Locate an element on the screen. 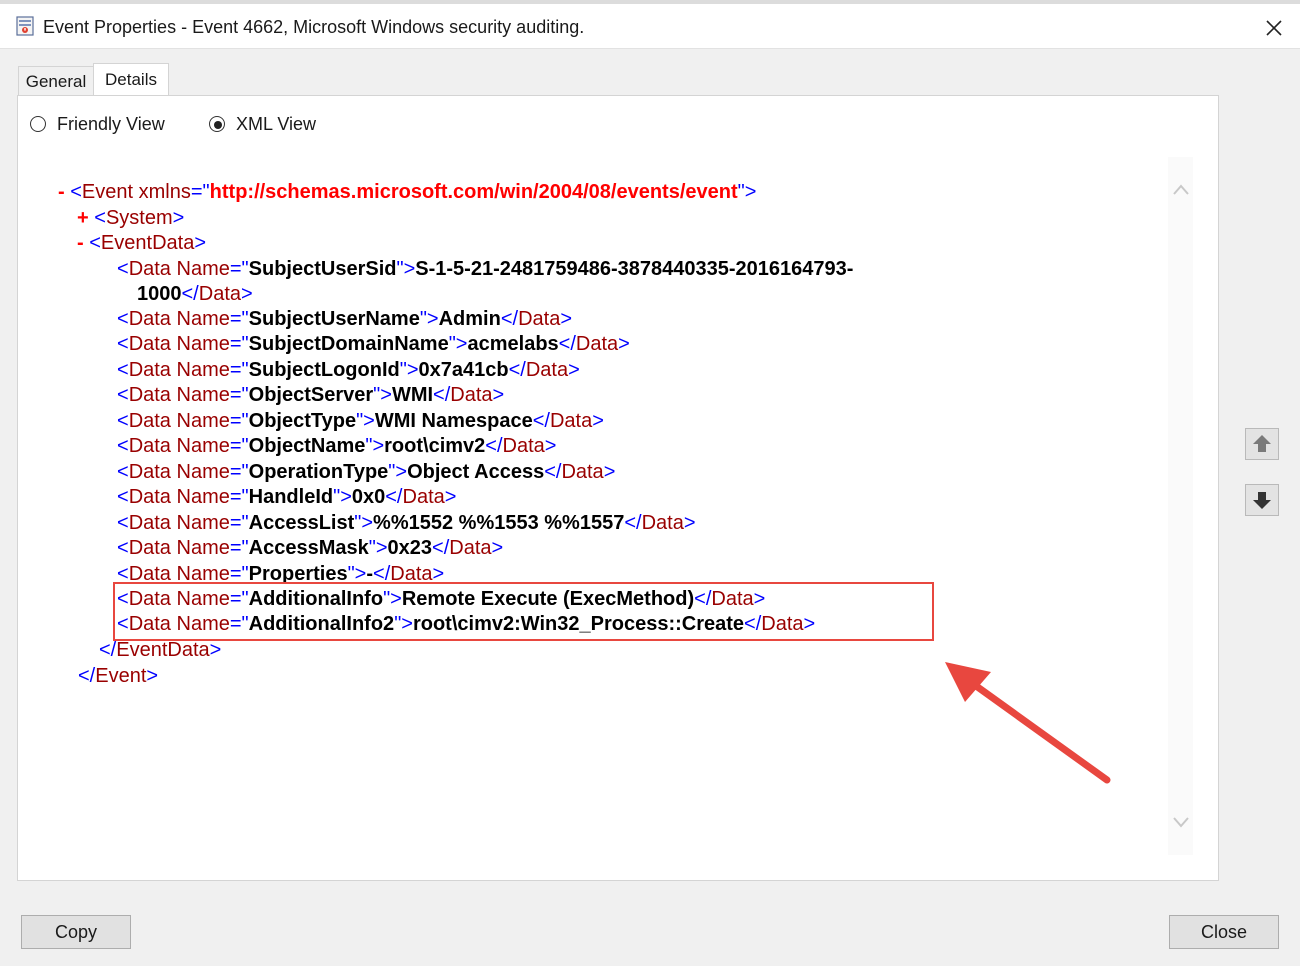  xml-view-label: XML View is located at coordinates (276, 124).